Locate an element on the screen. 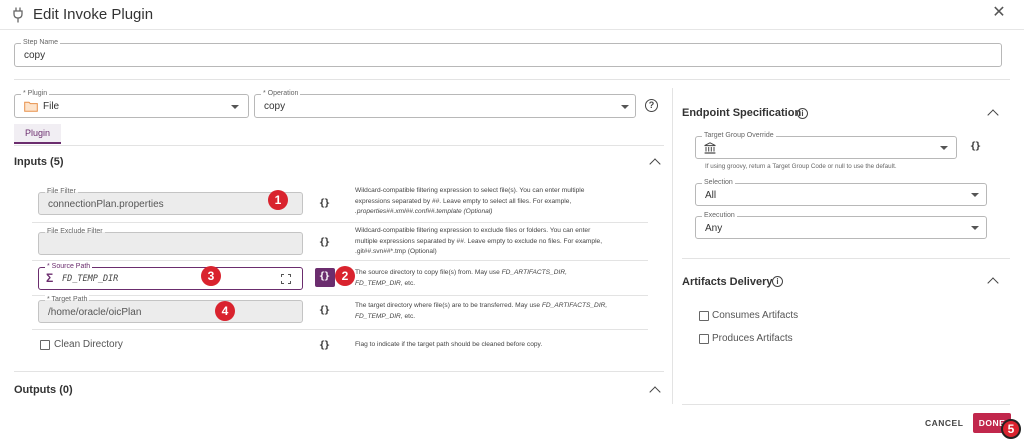 This screenshot has width=1024, height=443. execution-label: Execution is located at coordinates (719, 216).